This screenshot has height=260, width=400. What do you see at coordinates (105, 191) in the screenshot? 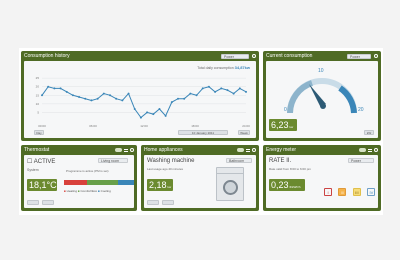
I see `legend-cooling: Cooling` at bounding box center [105, 191].